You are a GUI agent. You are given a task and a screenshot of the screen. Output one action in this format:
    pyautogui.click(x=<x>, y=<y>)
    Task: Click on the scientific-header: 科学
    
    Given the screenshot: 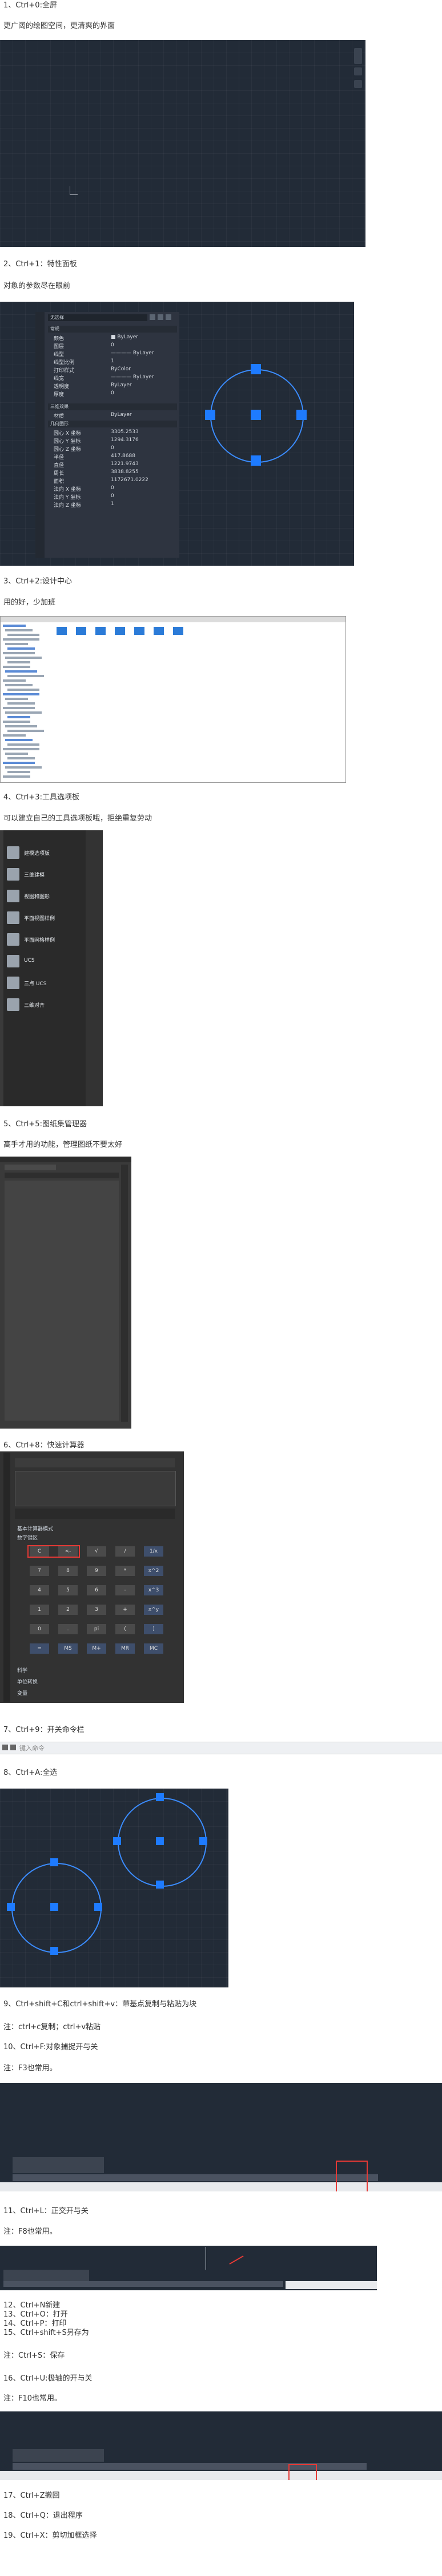 What is the action you would take?
    pyautogui.click(x=22, y=1670)
    